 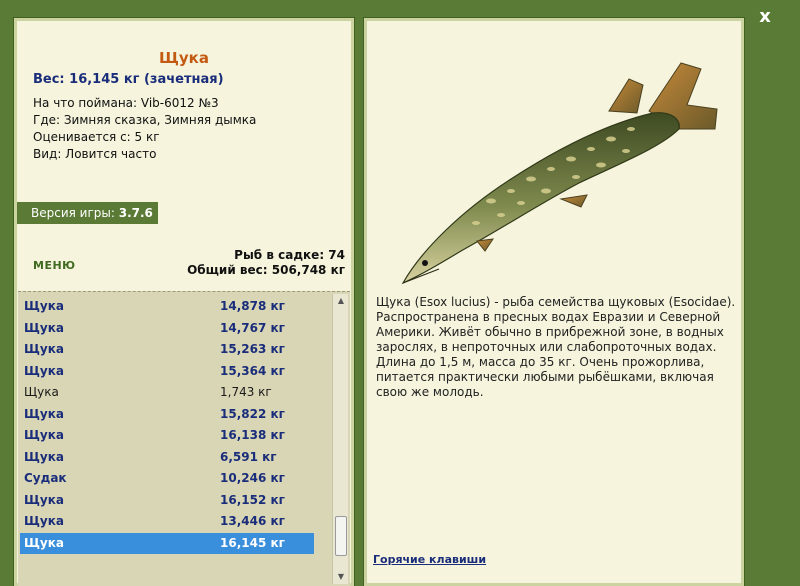 I want to click on fish-title: Щука, so click(x=184, y=58).